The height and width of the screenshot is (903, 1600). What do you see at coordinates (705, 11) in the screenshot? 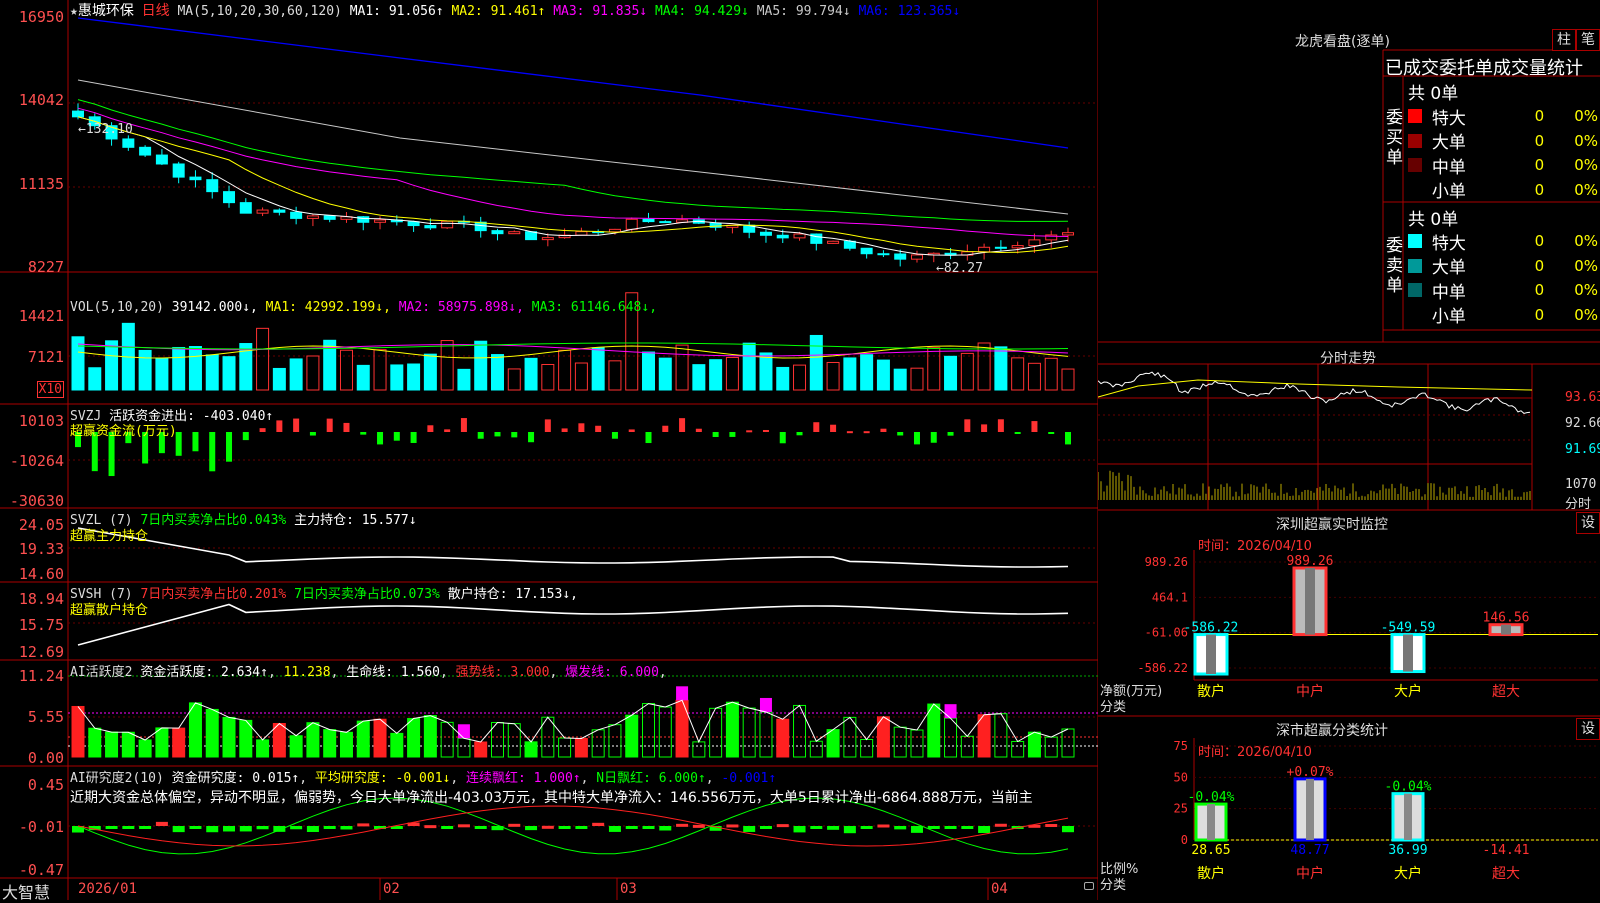
I see `ma-value: MA4: 94.429↓` at bounding box center [705, 11].